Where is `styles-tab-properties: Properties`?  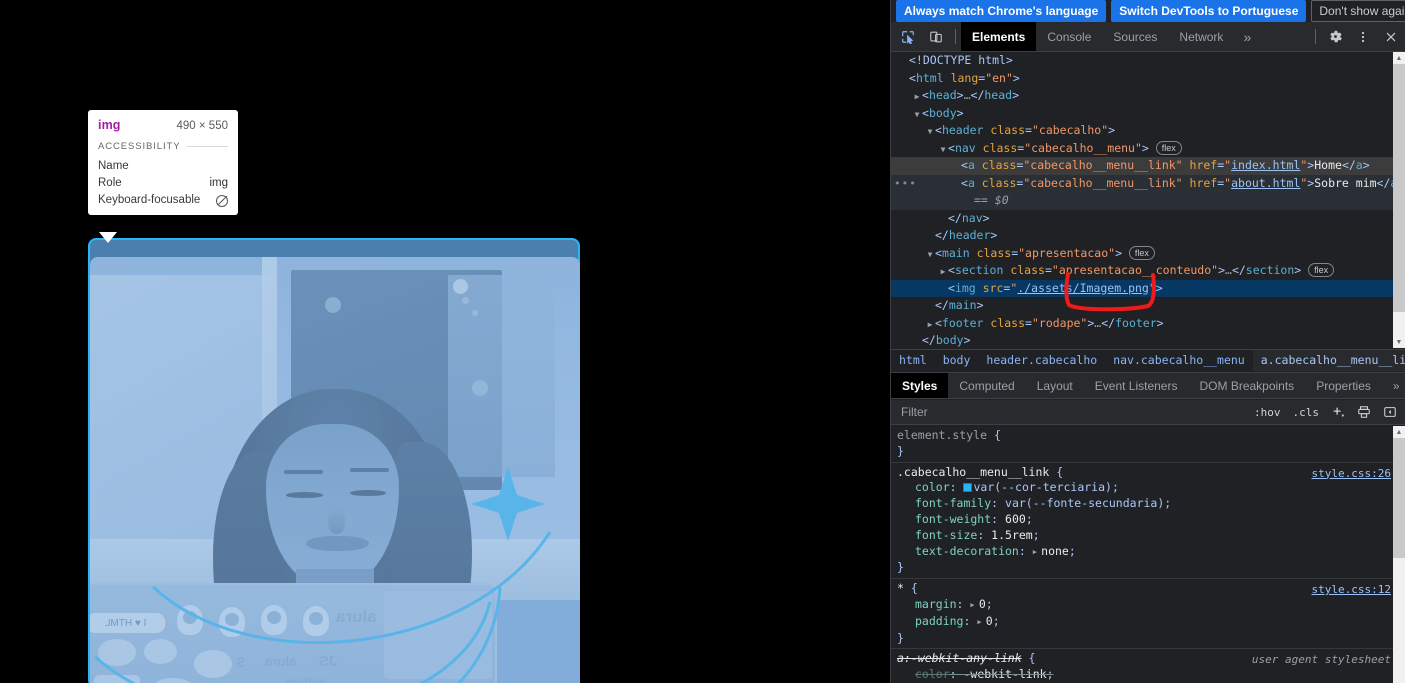 styles-tab-properties: Properties is located at coordinates (1343, 385).